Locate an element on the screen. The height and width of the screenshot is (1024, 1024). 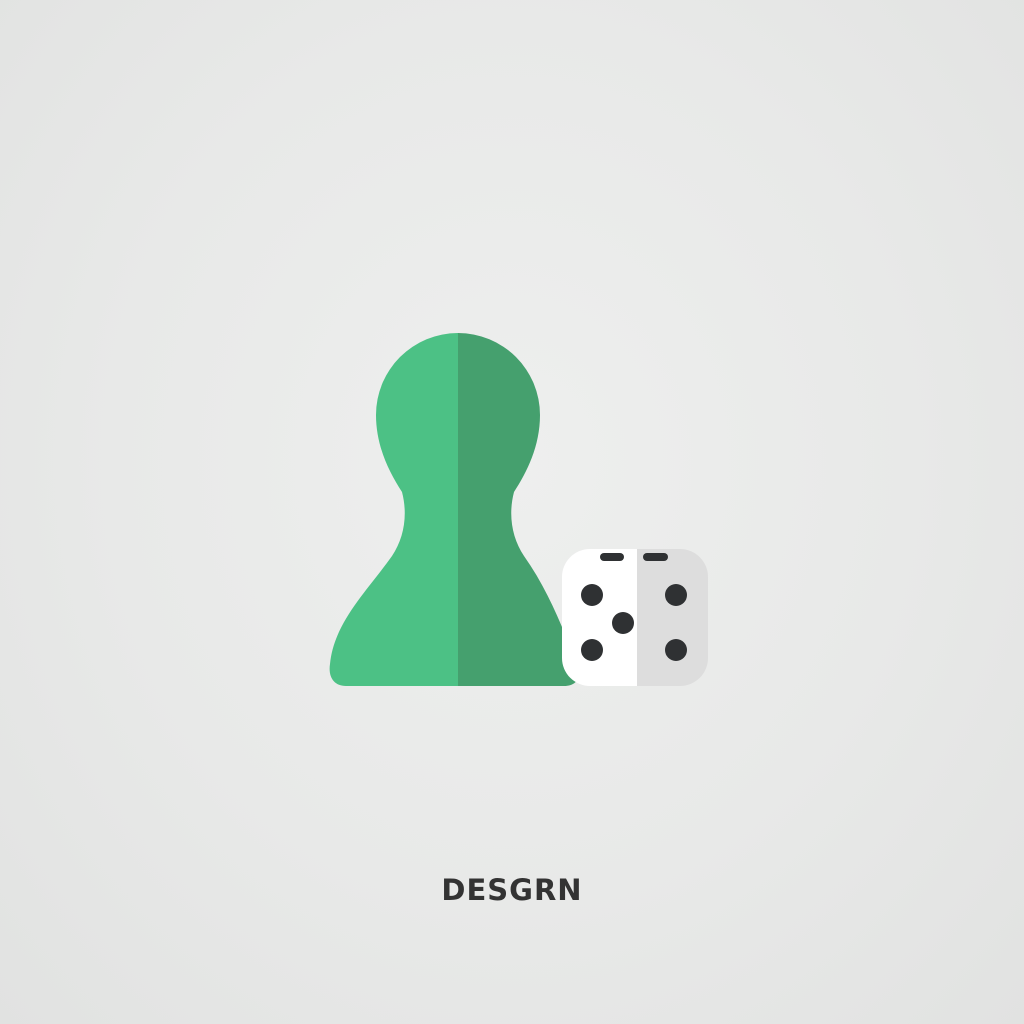
pawn-icon is located at coordinates (454, 509).